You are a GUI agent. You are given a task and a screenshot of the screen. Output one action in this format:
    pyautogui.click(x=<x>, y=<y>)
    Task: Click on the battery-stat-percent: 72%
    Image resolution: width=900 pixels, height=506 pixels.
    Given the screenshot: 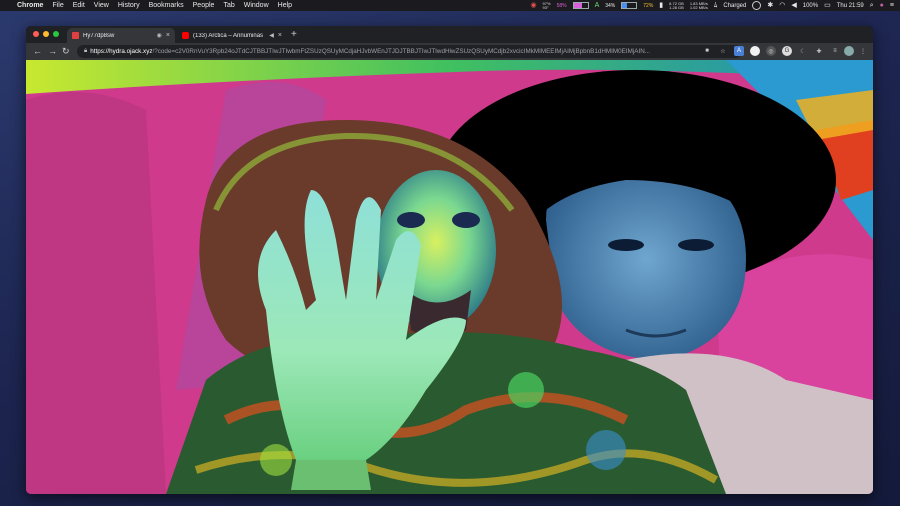 What is the action you would take?
    pyautogui.click(x=648, y=5)
    